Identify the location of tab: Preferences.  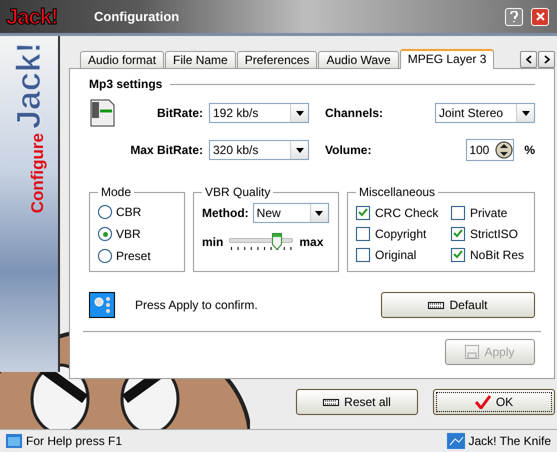
(277, 59).